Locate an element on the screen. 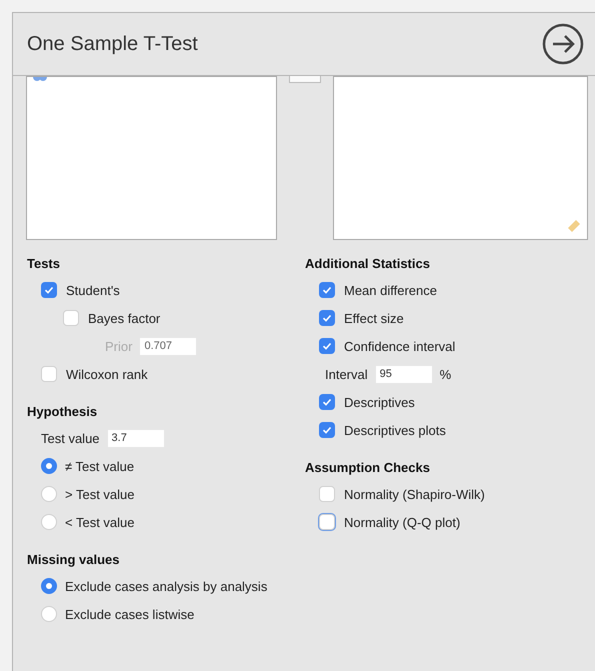  checkbox-label: Normality (Q-Q plot) is located at coordinates (402, 522).